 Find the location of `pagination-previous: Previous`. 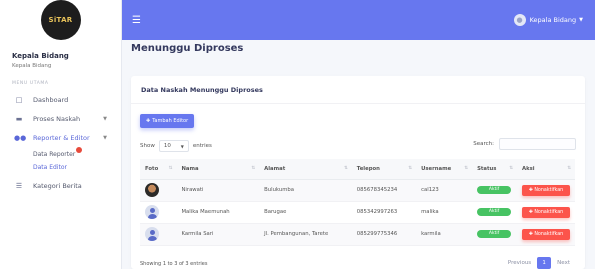

pagination-previous: Previous is located at coordinates (519, 263).